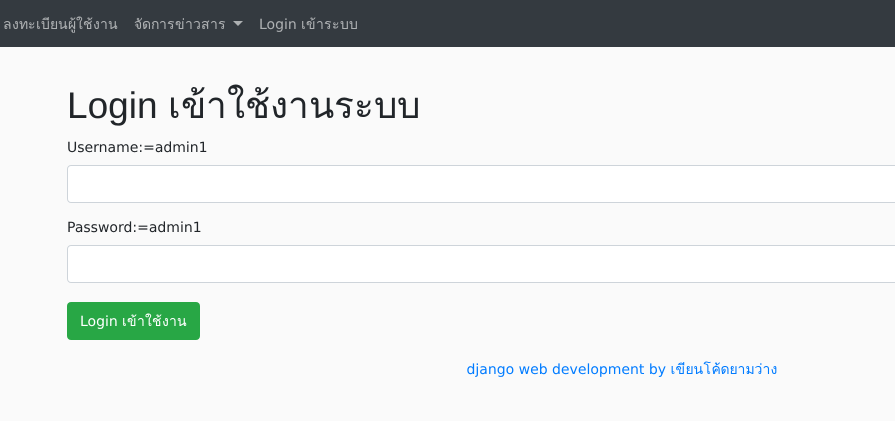  I want to click on login-button: Login เข้าใช้งาน, so click(133, 321).